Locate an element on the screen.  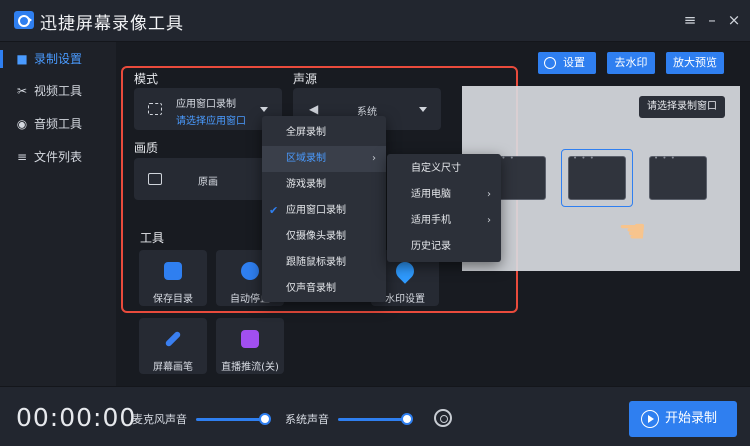
submenu-item-for-phone: 适用手机 › is located at coordinates (444, 221).